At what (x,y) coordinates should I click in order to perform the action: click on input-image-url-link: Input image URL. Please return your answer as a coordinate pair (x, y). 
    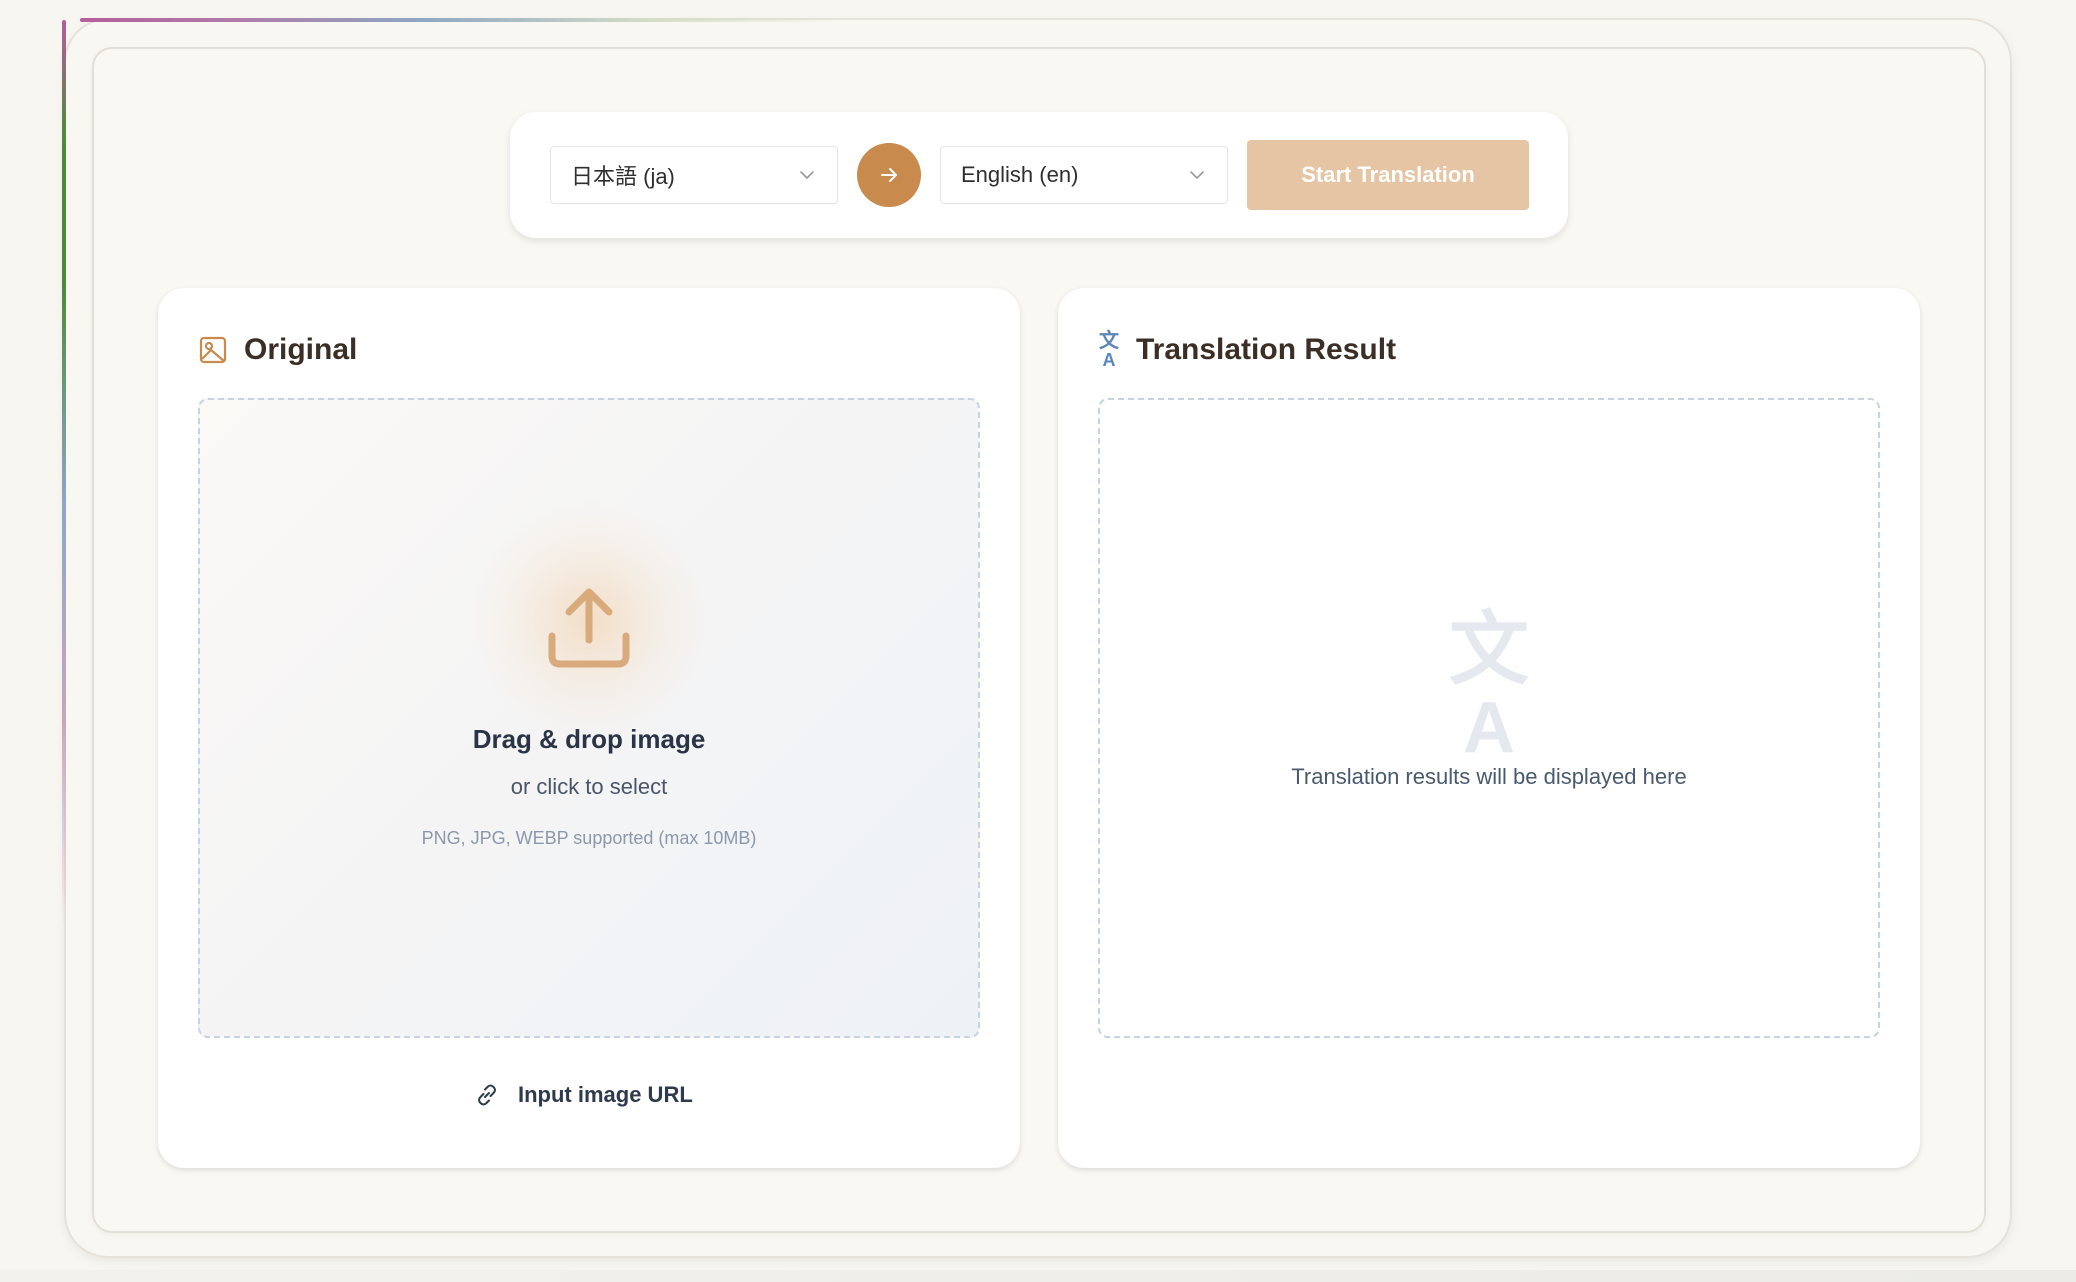
    Looking at the image, I should click on (583, 1095).